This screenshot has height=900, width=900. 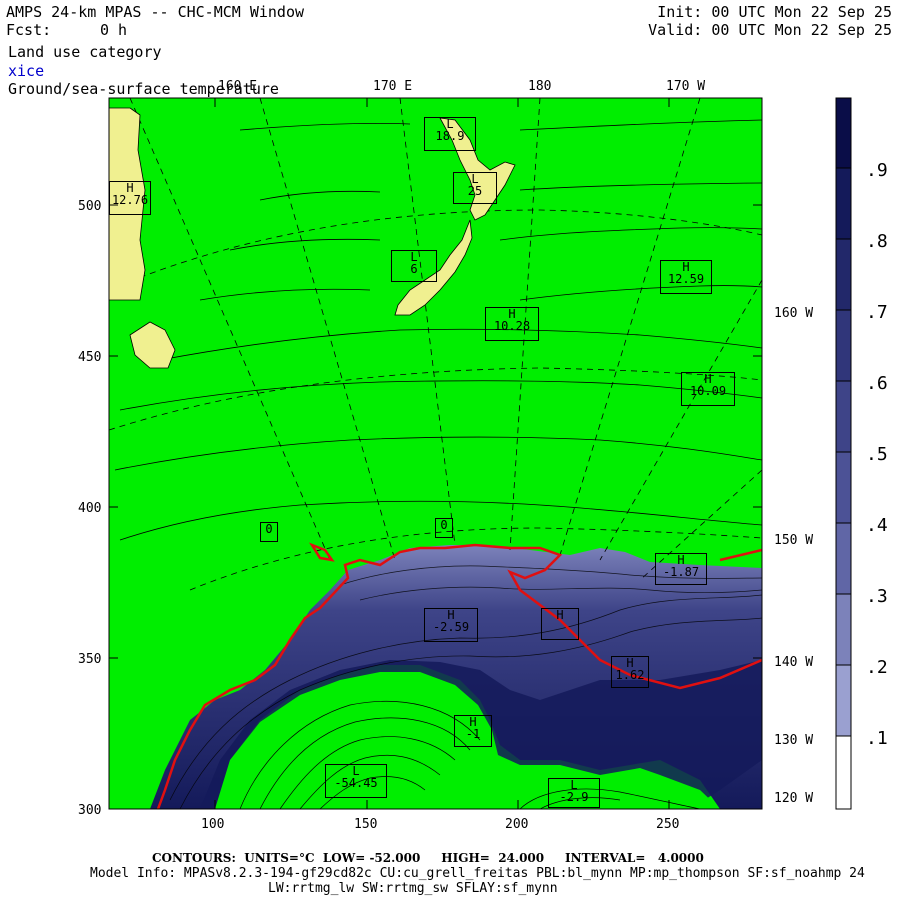 What do you see at coordinates (444, 528) in the screenshot?
I see `marker-zero-b: 0` at bounding box center [444, 528].